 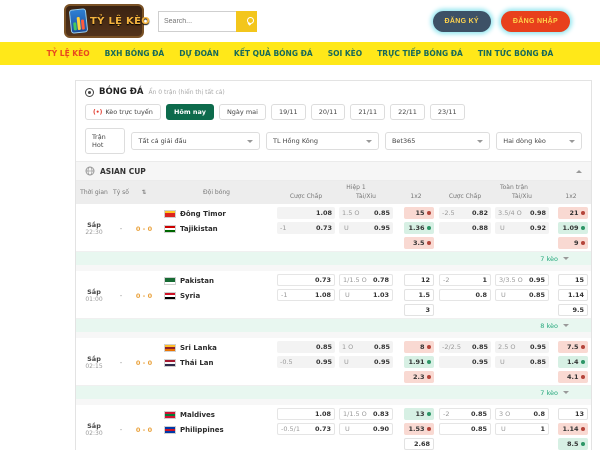 What do you see at coordinates (516, 53) in the screenshot?
I see `nav-item-tin-tuc: TIN TỨC BÓNG ĐÁ` at bounding box center [516, 53].